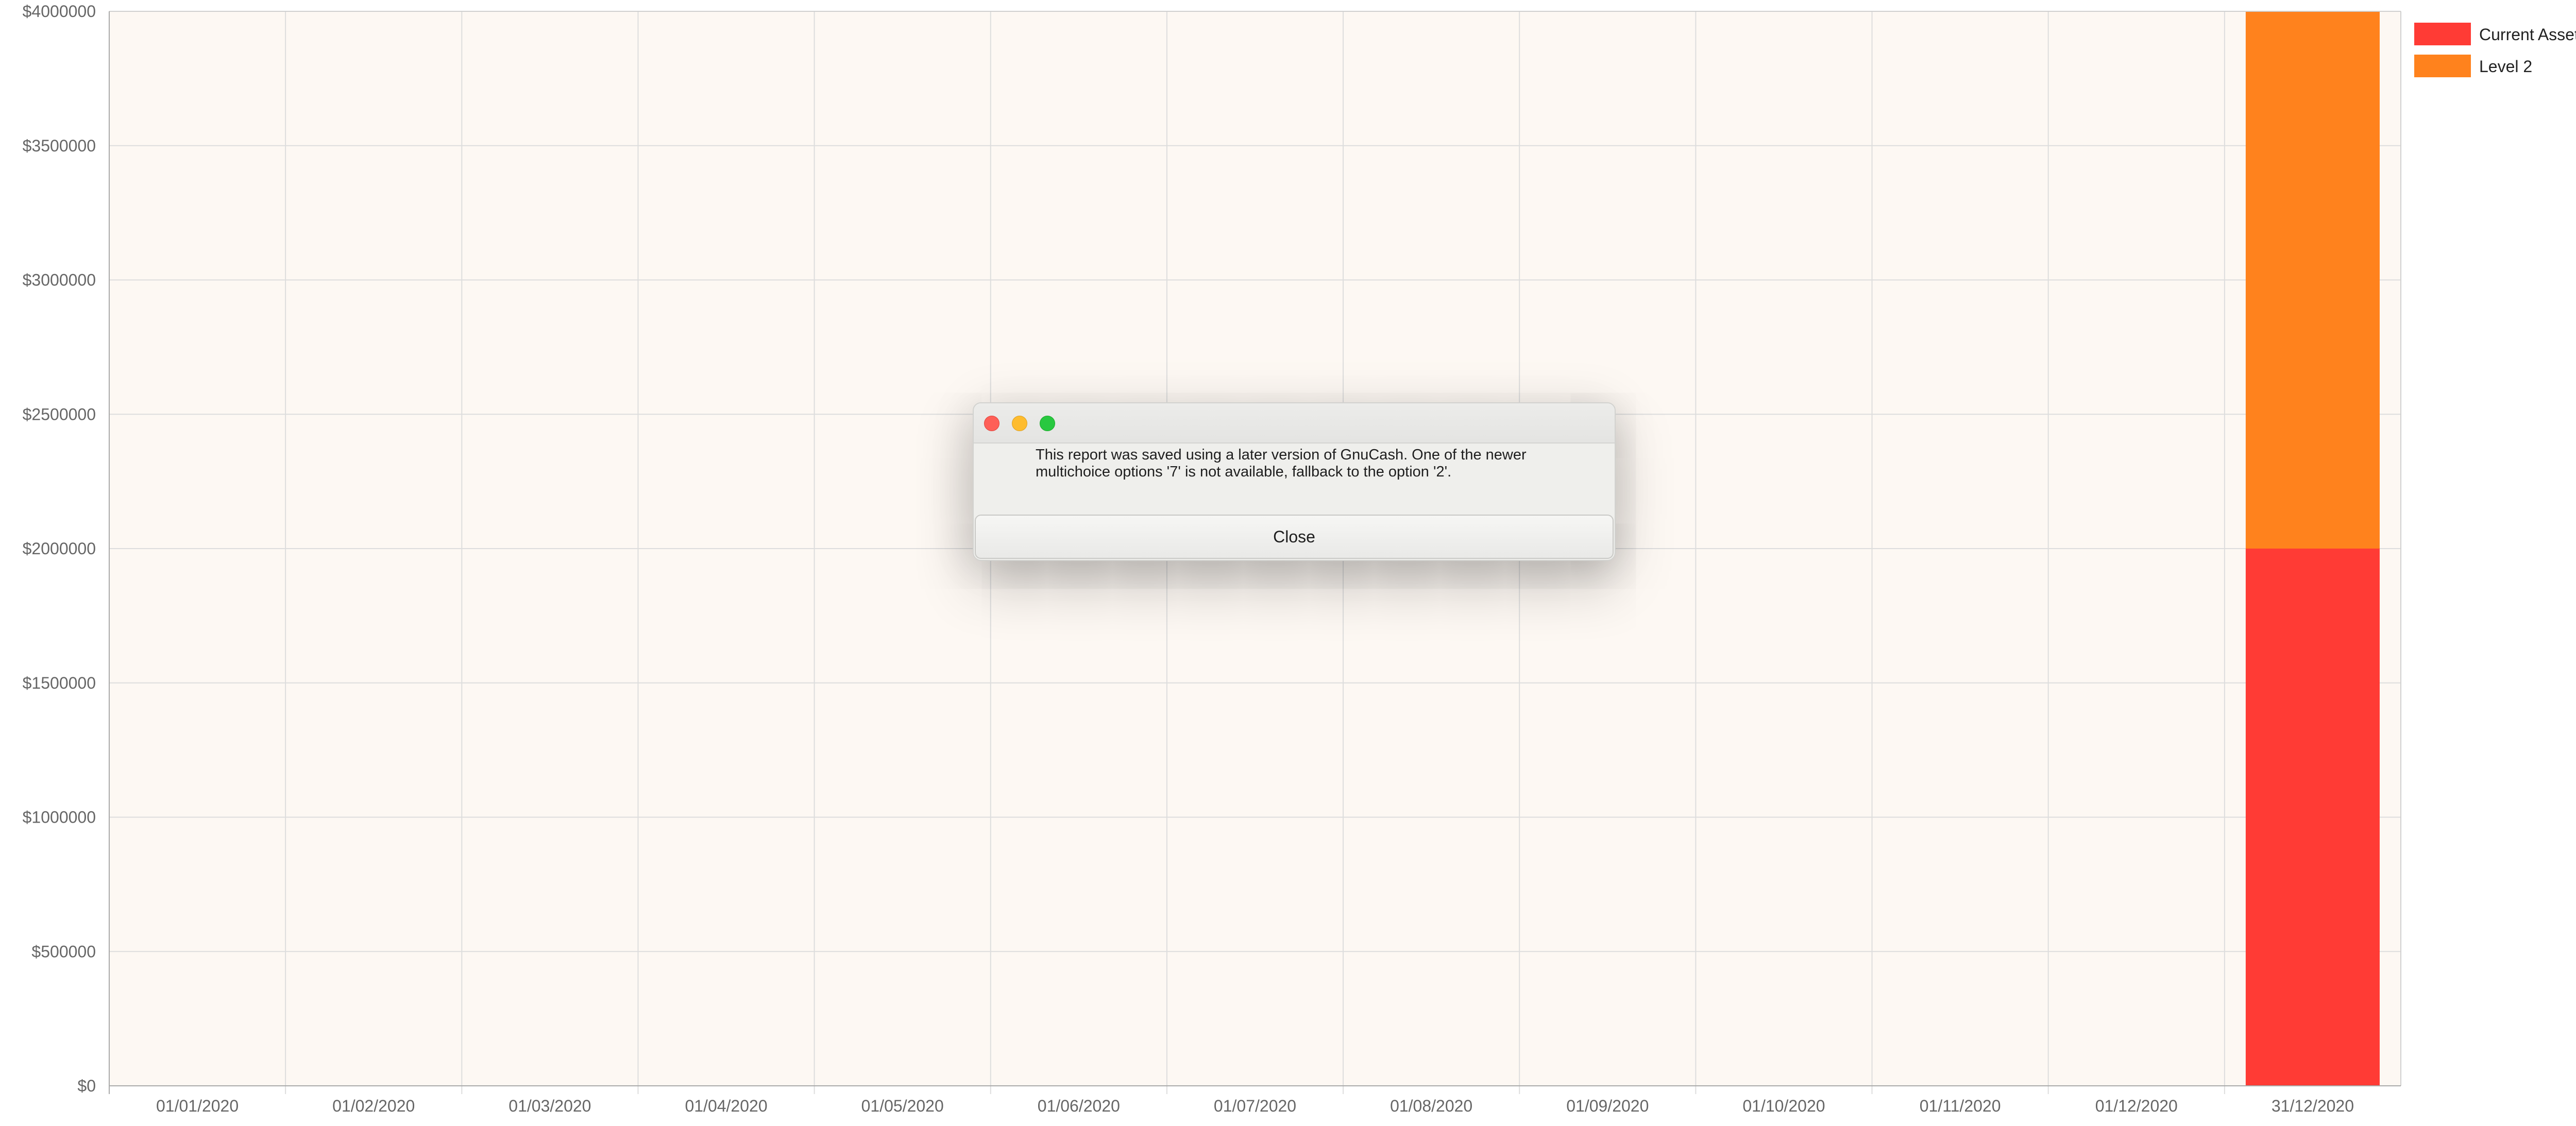  What do you see at coordinates (1294, 423) in the screenshot?
I see `dialog-titlebar` at bounding box center [1294, 423].